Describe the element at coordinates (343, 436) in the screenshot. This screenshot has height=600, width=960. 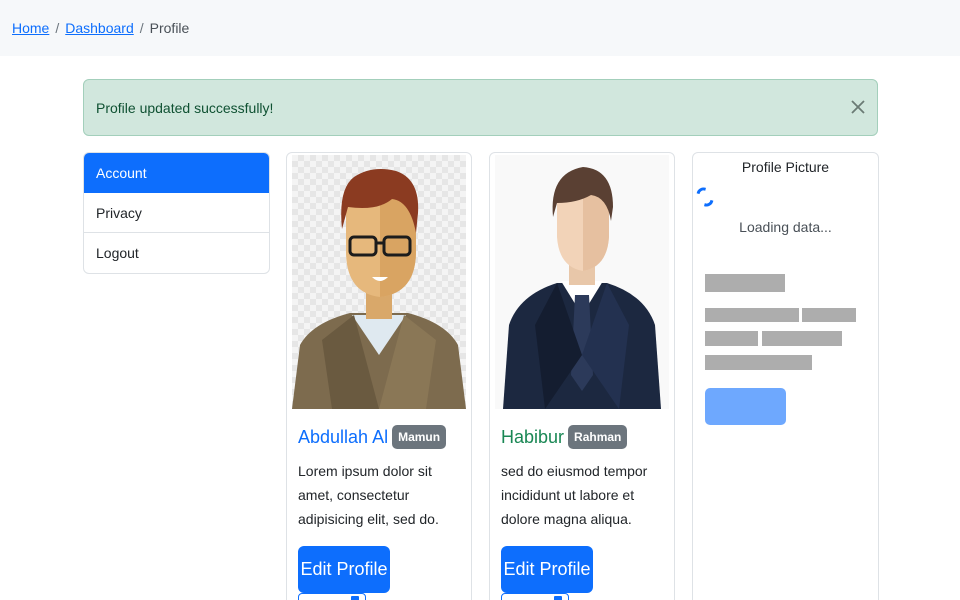
I see `profile-first-name: Abdullah Al` at that location.